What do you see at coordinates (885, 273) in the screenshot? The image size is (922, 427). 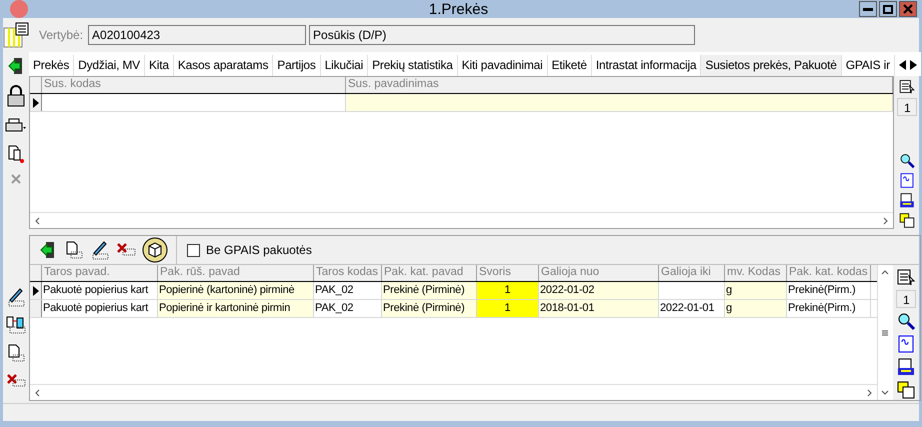 I see `scroll-up-icon` at bounding box center [885, 273].